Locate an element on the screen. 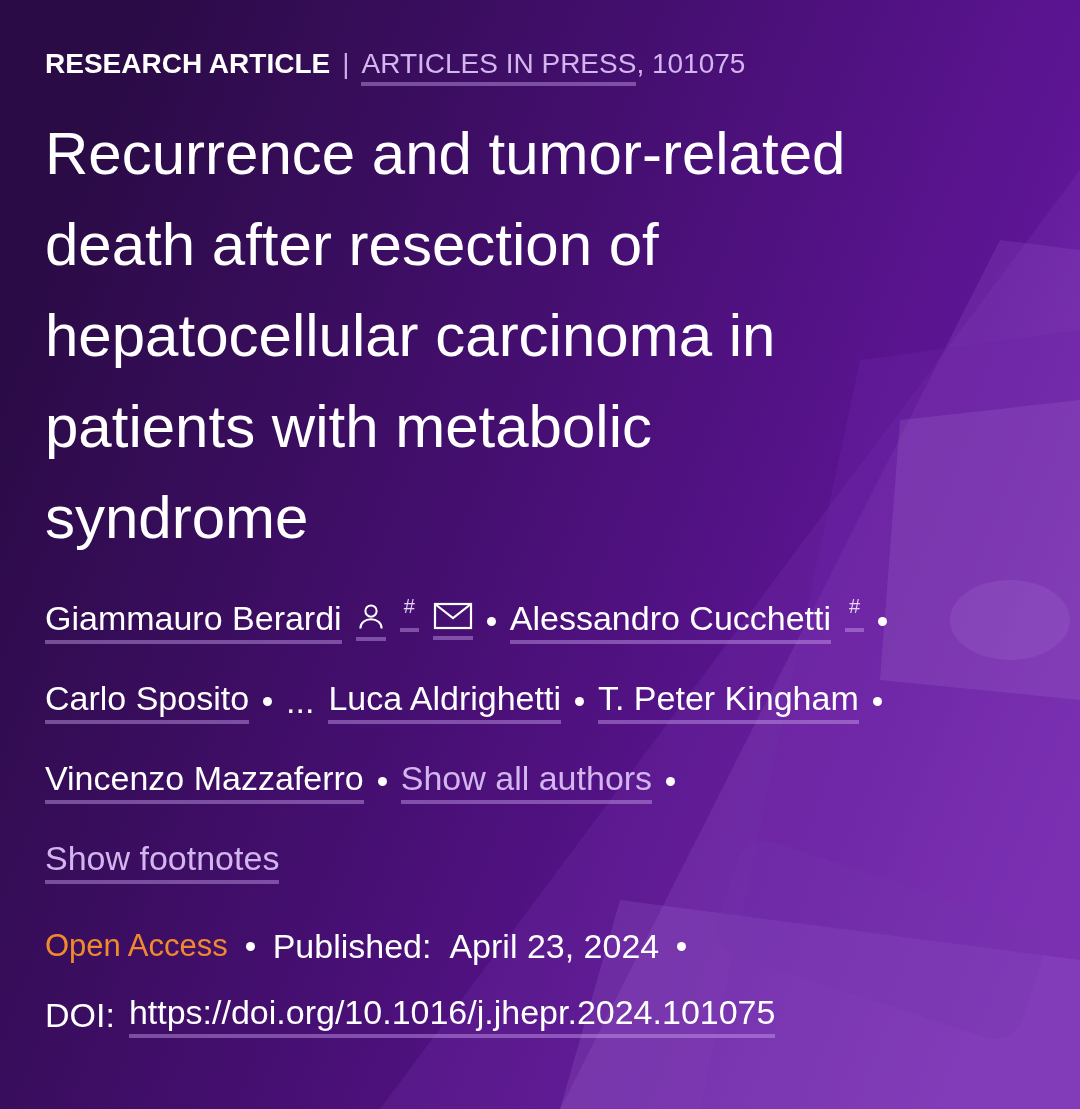 The height and width of the screenshot is (1109, 1080). doi-label: DOI: is located at coordinates (80, 1015).